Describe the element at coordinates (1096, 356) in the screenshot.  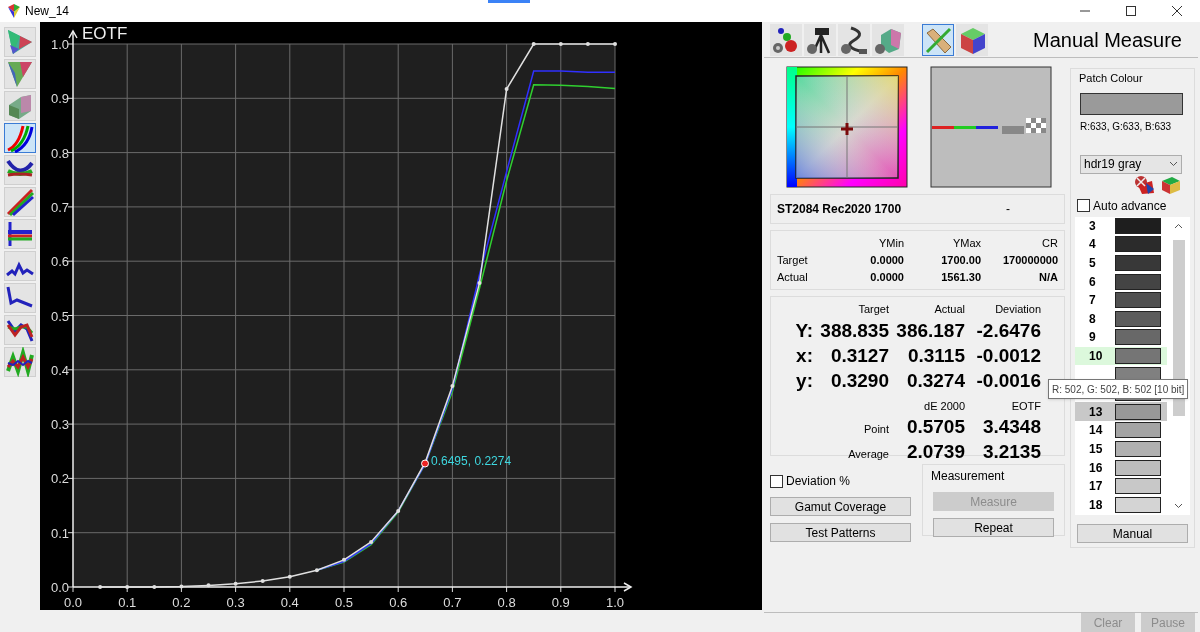
I see `patch-number: 10` at that location.